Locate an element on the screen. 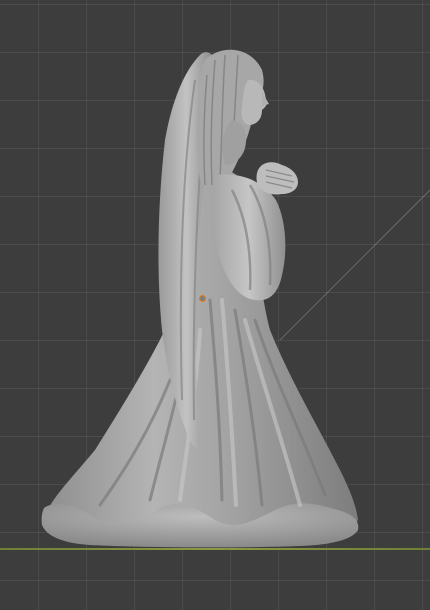  object-origin-marker is located at coordinates (202, 298).